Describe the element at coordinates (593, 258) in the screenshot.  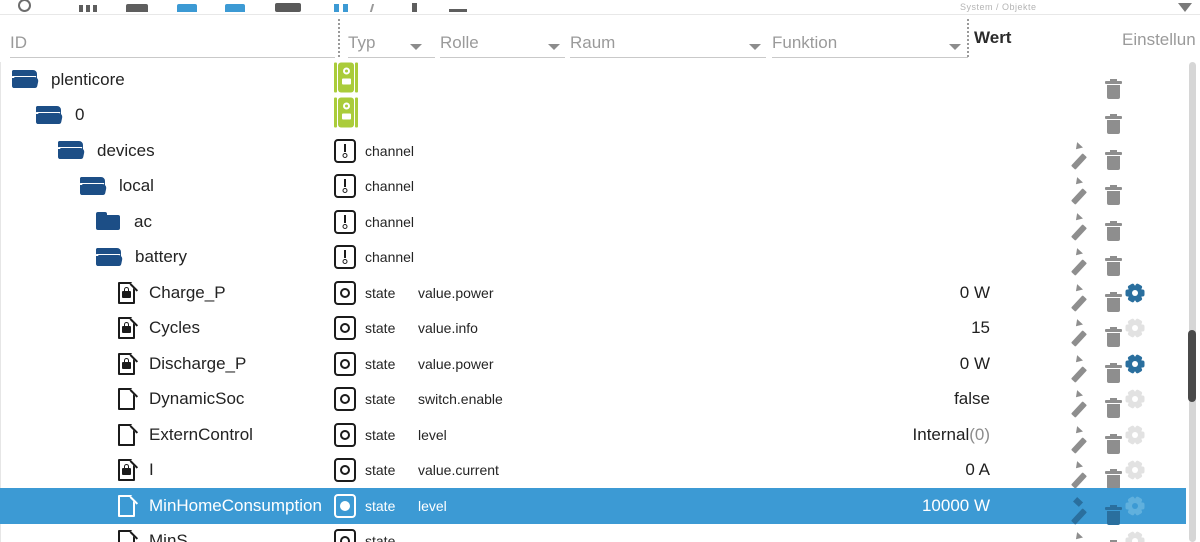
I see `table-row: battery channel` at that location.